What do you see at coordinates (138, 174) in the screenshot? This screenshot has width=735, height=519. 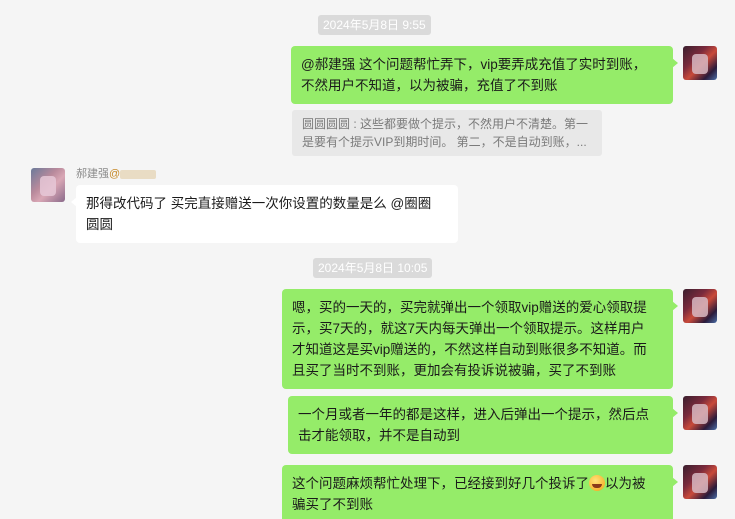 I see `masked-name` at bounding box center [138, 174].